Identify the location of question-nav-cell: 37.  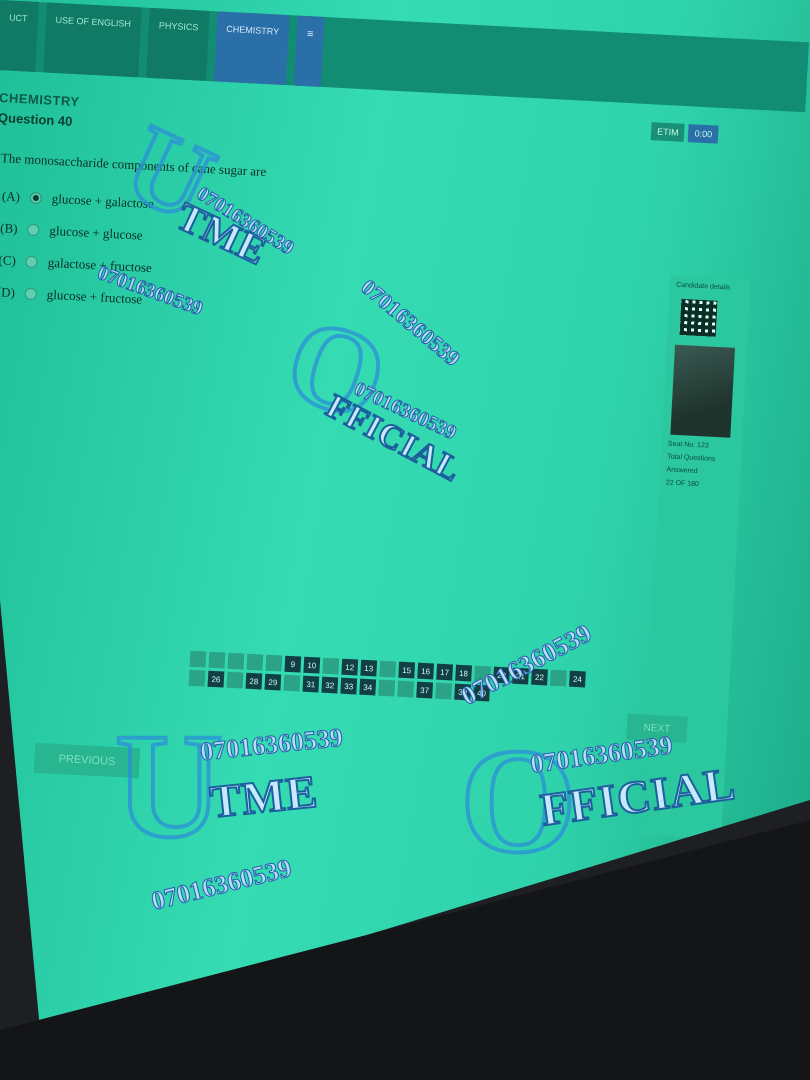
(425, 690).